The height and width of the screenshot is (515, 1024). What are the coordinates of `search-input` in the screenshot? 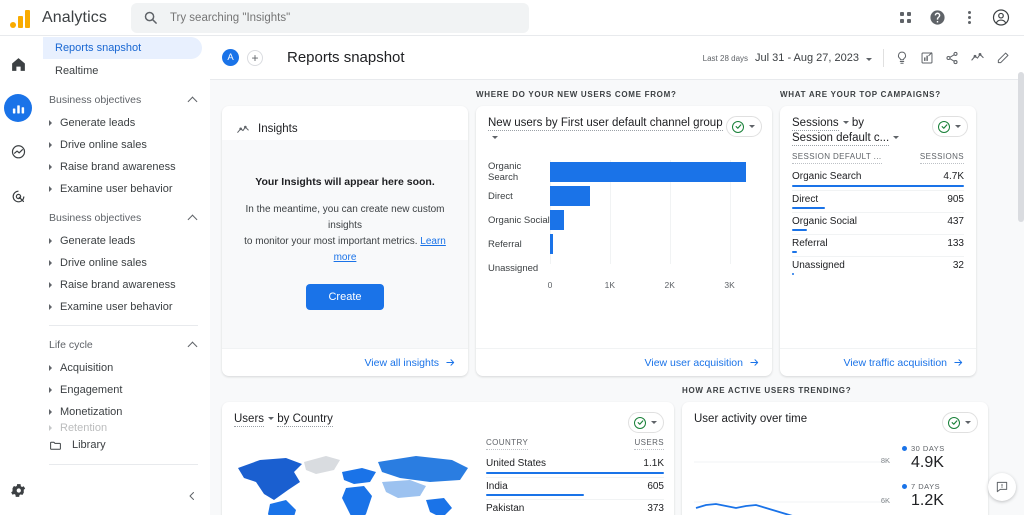 It's located at (343, 17).